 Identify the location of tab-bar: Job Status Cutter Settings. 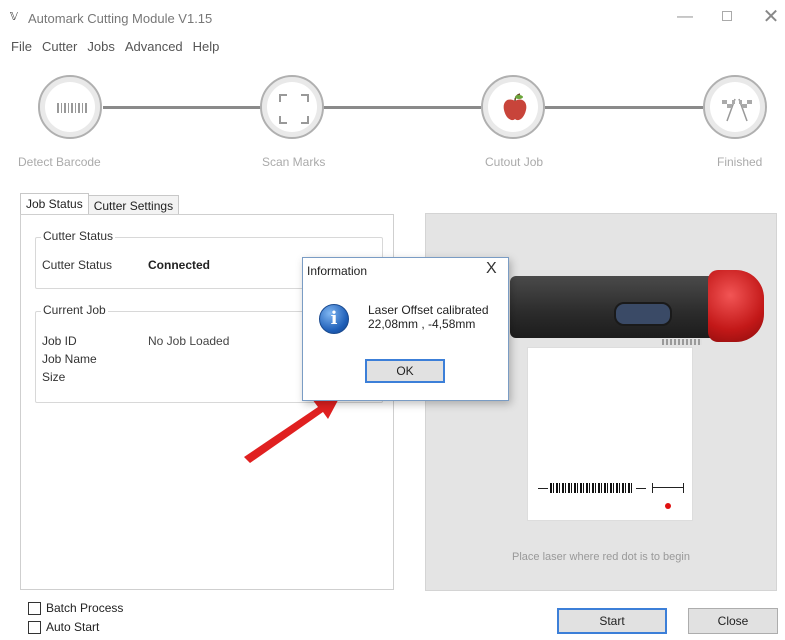
(100, 204).